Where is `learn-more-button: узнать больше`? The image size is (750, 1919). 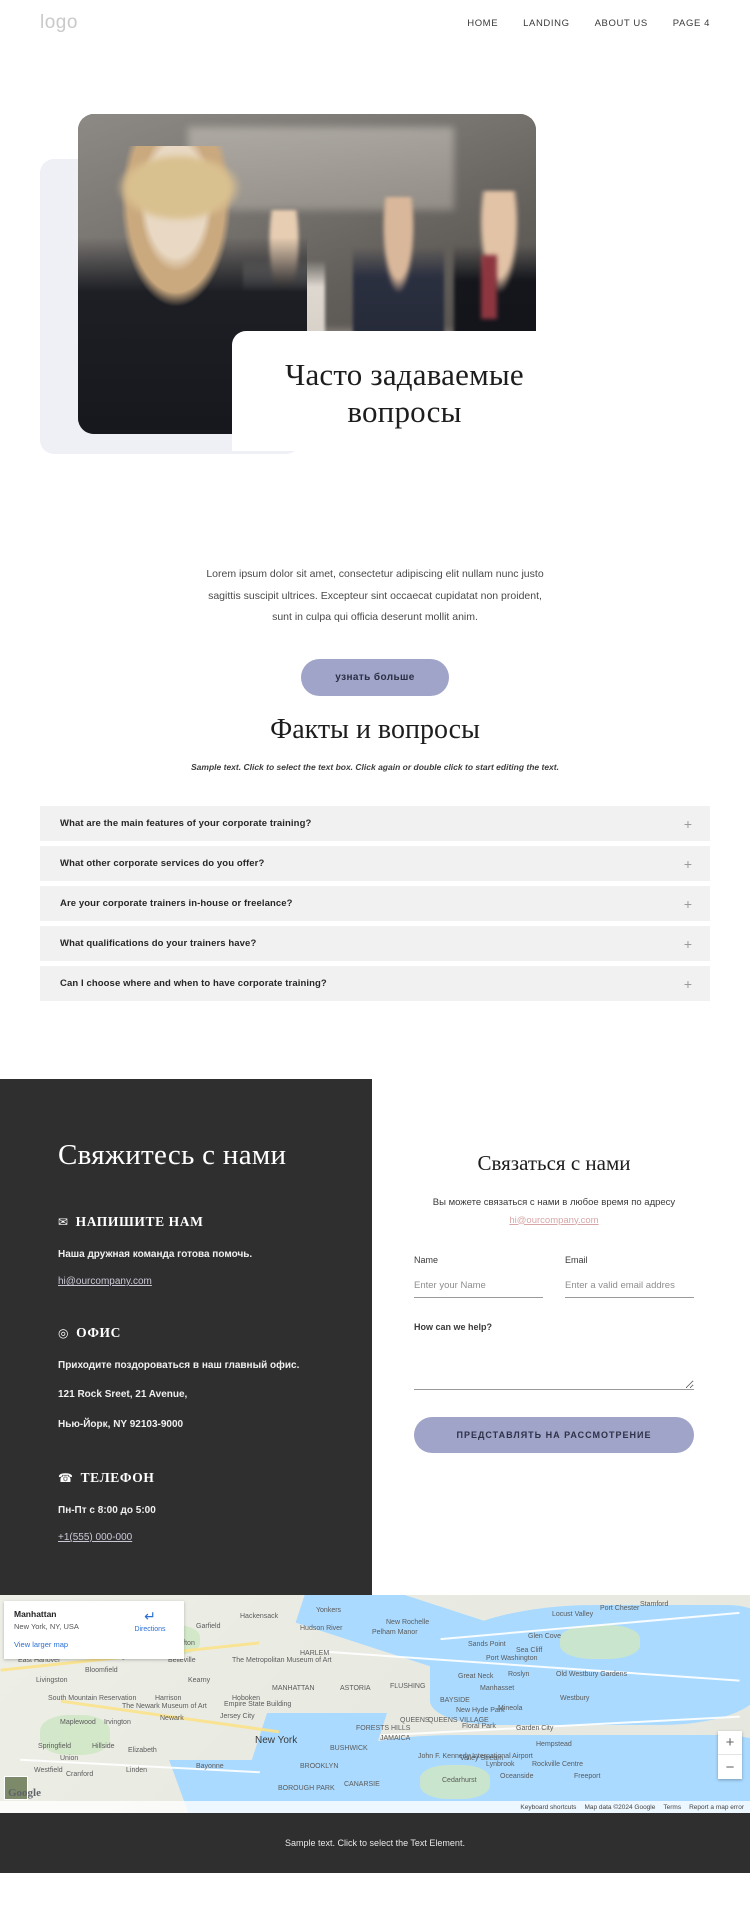 learn-more-button: узнать больше is located at coordinates (375, 677).